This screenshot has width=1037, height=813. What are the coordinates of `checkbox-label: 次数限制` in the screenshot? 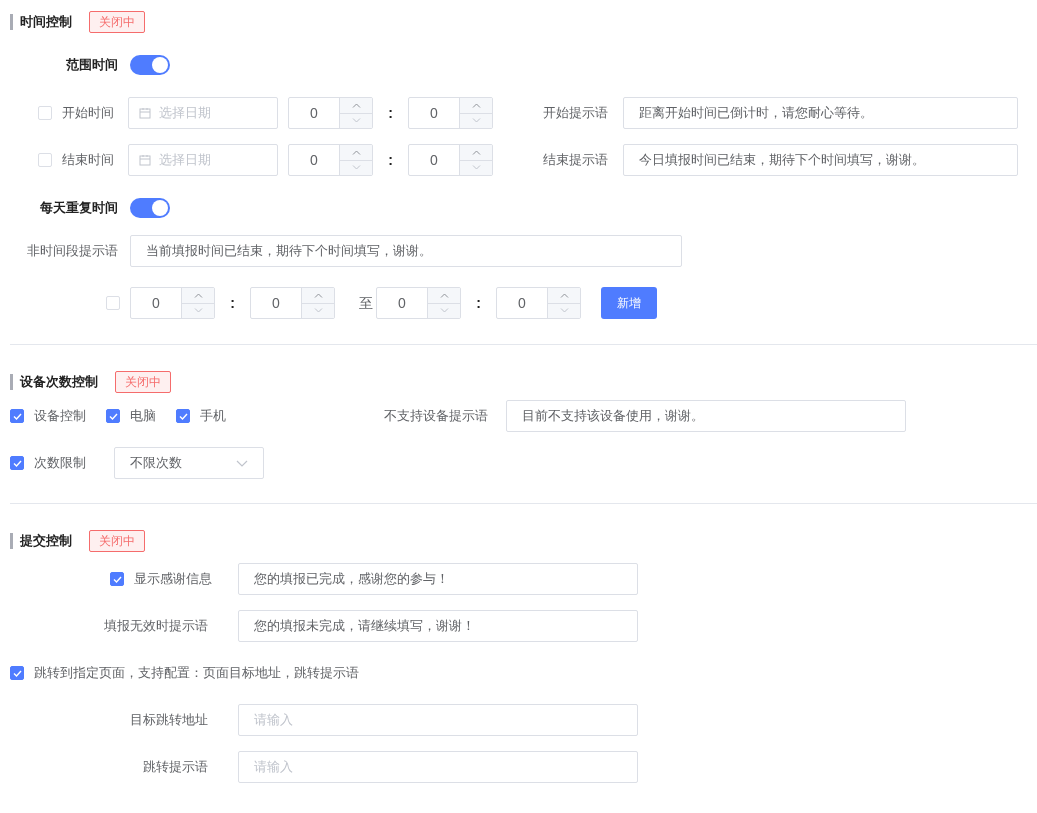 It's located at (62, 463).